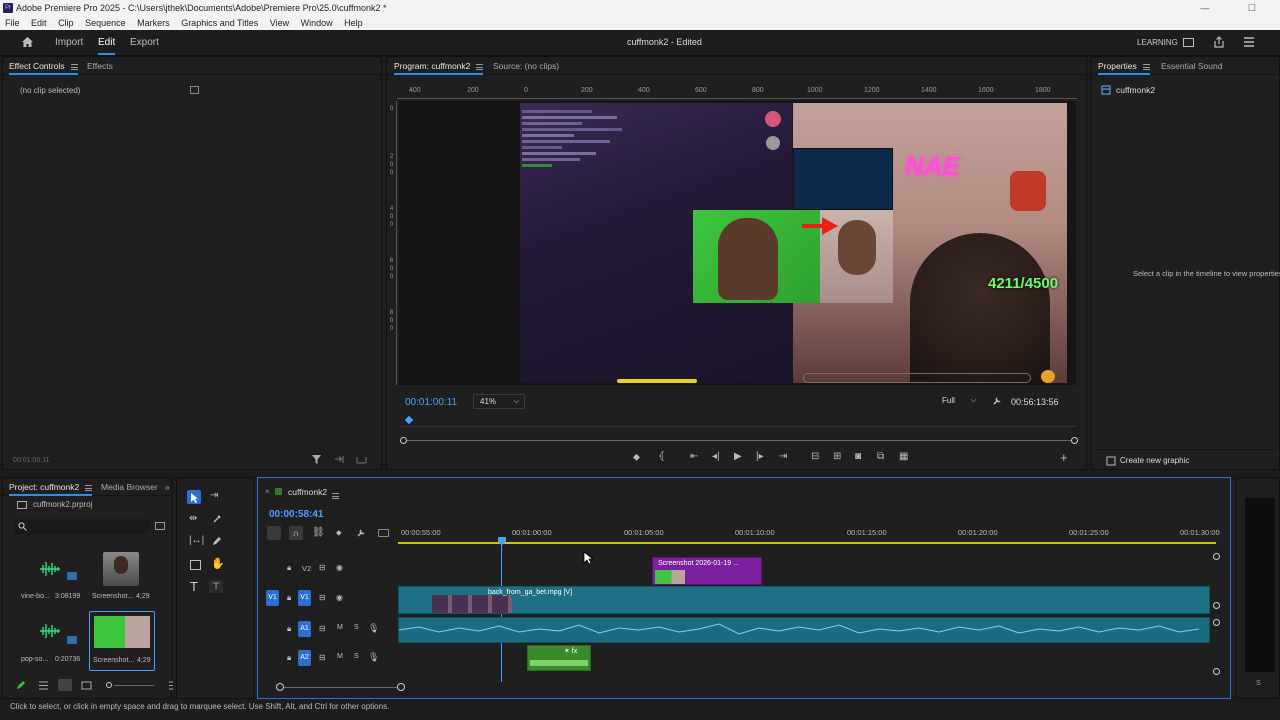 Image resolution: width=1280 pixels, height=720 pixels. Describe the element at coordinates (403, 440) in the screenshot. I see `scrollbar-handle-left` at that location.